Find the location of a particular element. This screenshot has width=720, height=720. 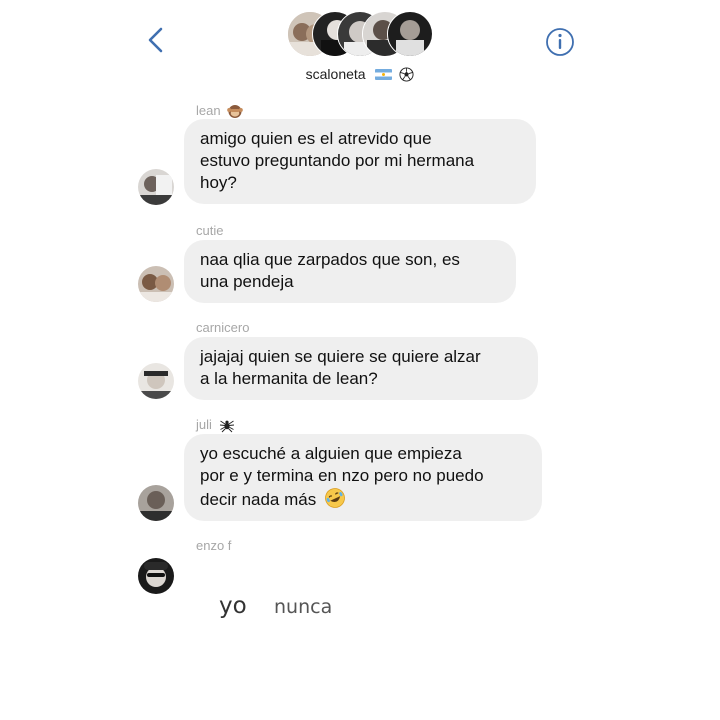

argentina-flag-icon is located at coordinates (384, 74).